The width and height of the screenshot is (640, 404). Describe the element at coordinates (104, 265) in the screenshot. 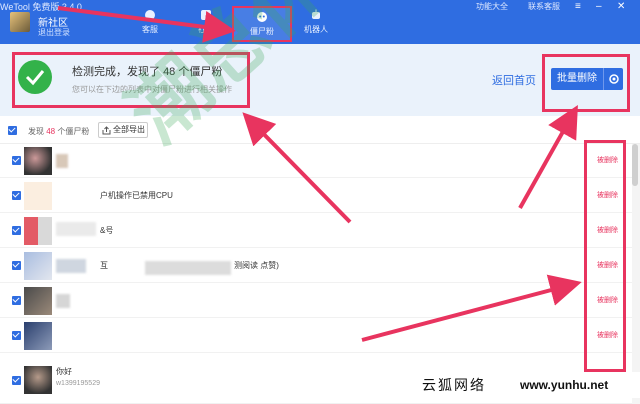

I see `row-text: 互` at that location.